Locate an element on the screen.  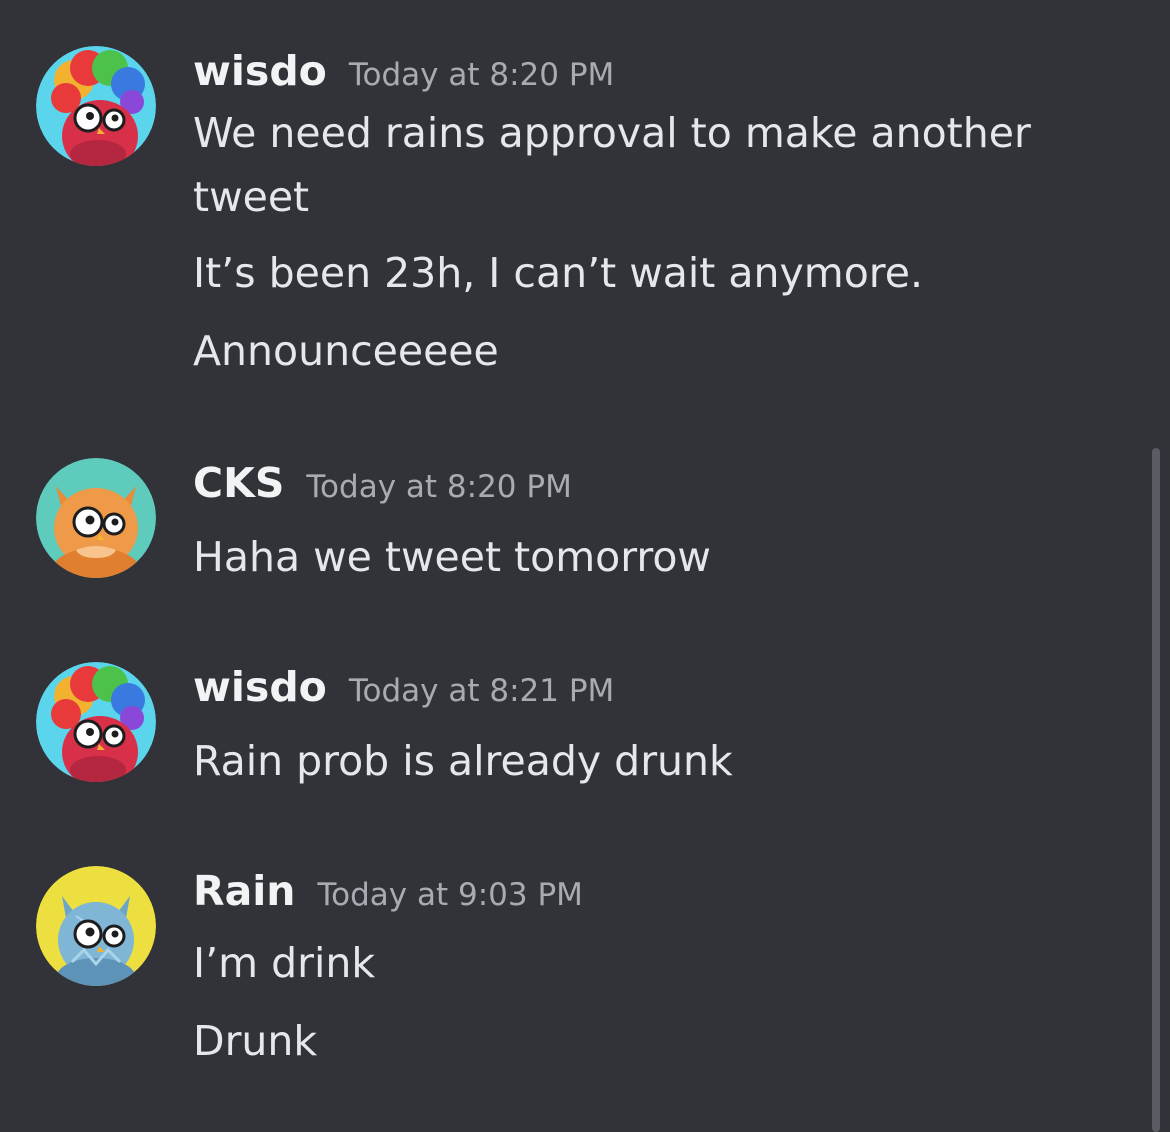
timestamp: Today at 8:21 PM is located at coordinates (481, 691).